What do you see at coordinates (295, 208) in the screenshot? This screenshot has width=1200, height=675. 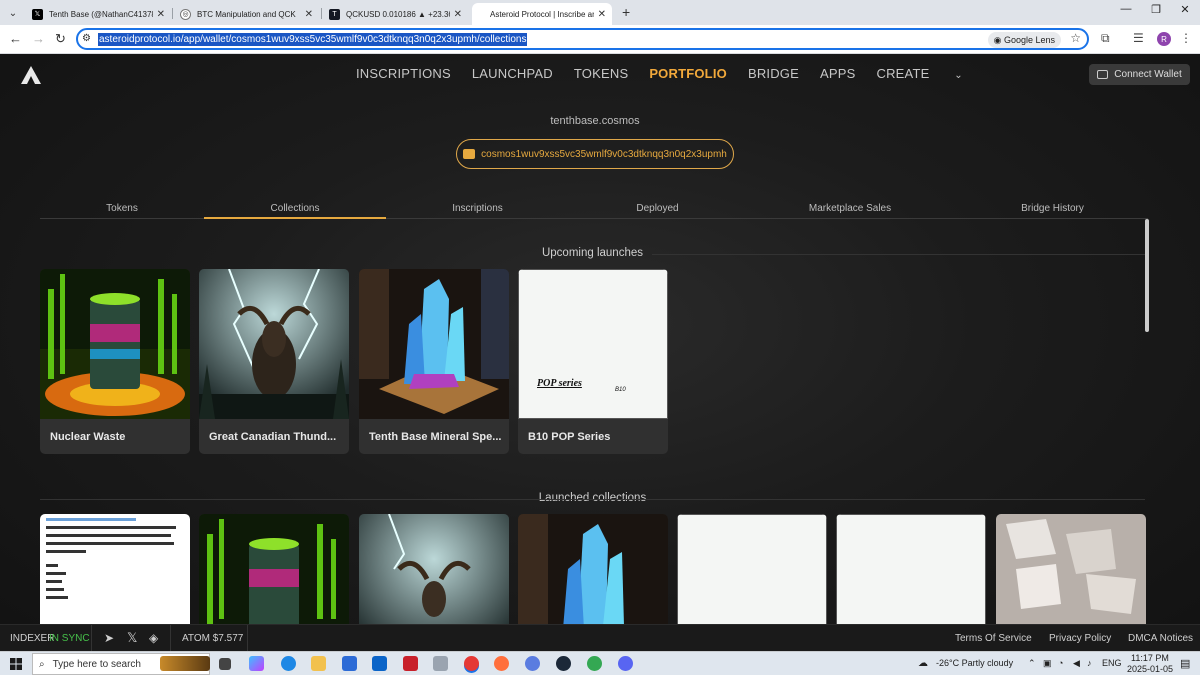 I see `tab-collections: Collections` at bounding box center [295, 208].